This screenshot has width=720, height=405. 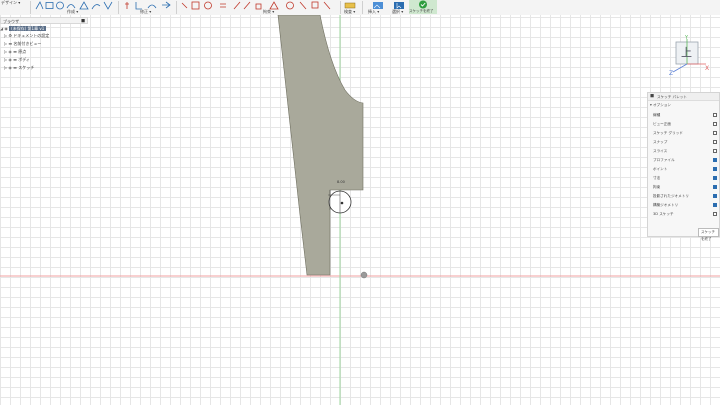 What do you see at coordinates (671, 73) in the screenshot?
I see `axis-z-label: Z` at bounding box center [671, 73].